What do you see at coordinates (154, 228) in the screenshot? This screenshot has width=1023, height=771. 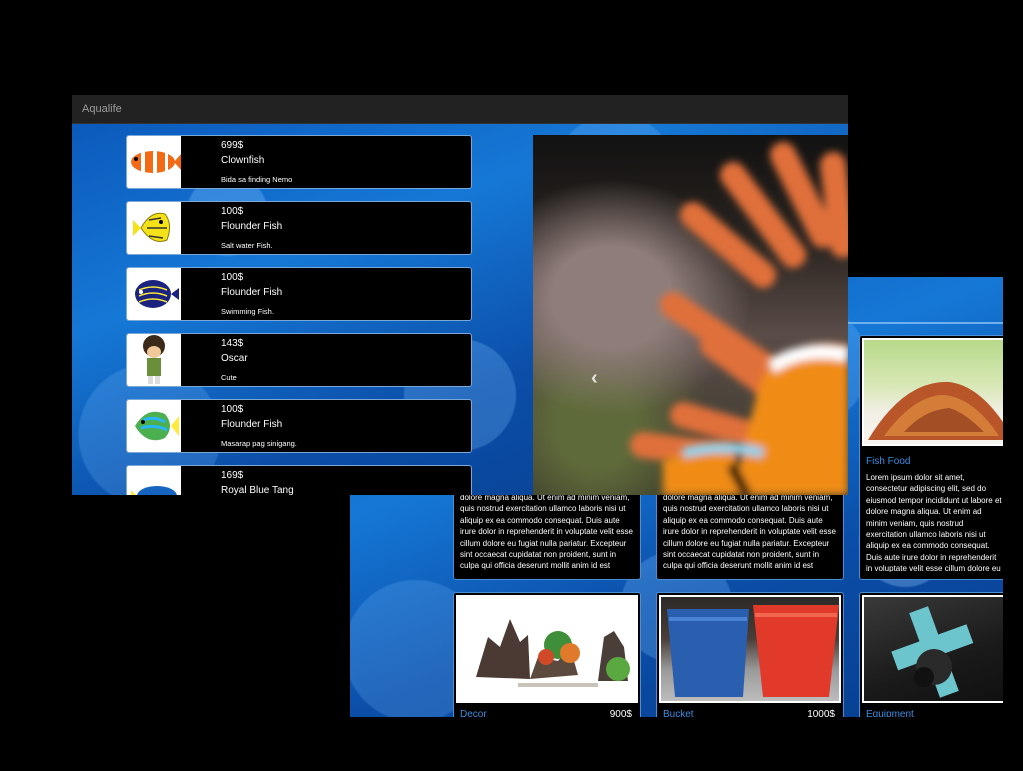 I see `yellow-fish-icon` at bounding box center [154, 228].